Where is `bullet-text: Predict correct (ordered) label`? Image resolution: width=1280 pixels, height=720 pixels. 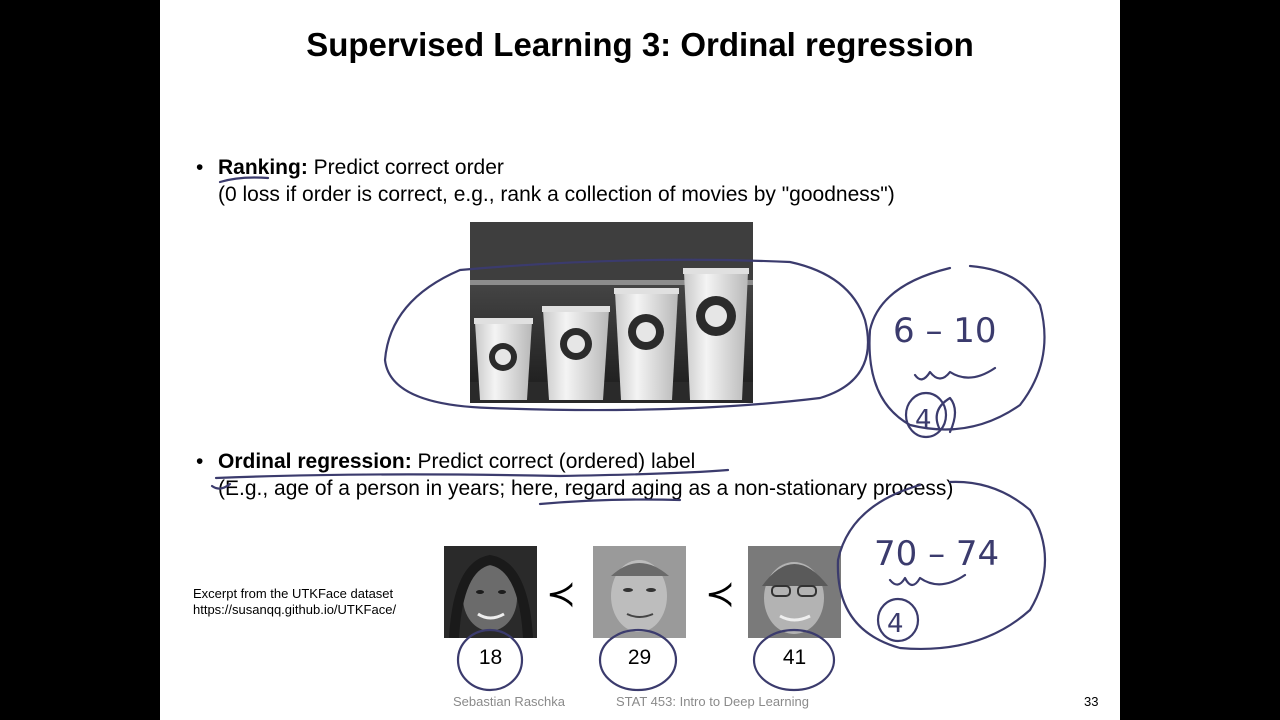
bullet-text: Predict correct (ordered) label is located at coordinates (553, 461).